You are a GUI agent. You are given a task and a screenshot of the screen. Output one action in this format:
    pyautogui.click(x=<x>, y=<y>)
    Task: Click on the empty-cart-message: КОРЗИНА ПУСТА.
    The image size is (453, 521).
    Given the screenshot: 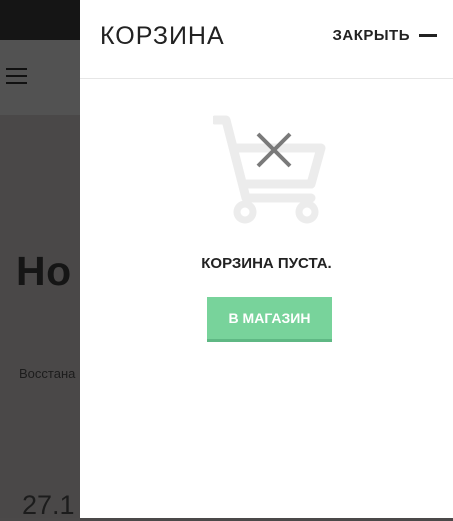 What is the action you would take?
    pyautogui.click(x=266, y=263)
    